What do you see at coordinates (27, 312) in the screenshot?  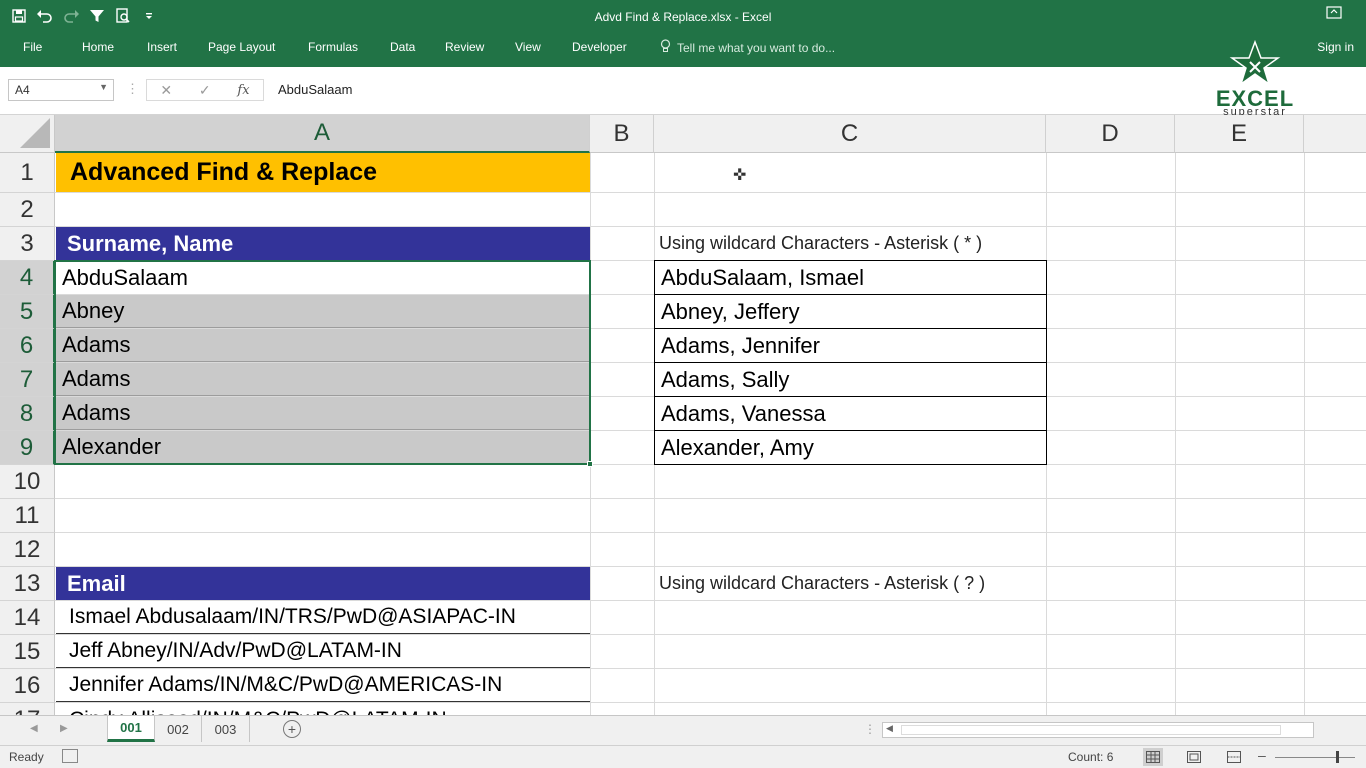 I see `row-header-5: 5` at bounding box center [27, 312].